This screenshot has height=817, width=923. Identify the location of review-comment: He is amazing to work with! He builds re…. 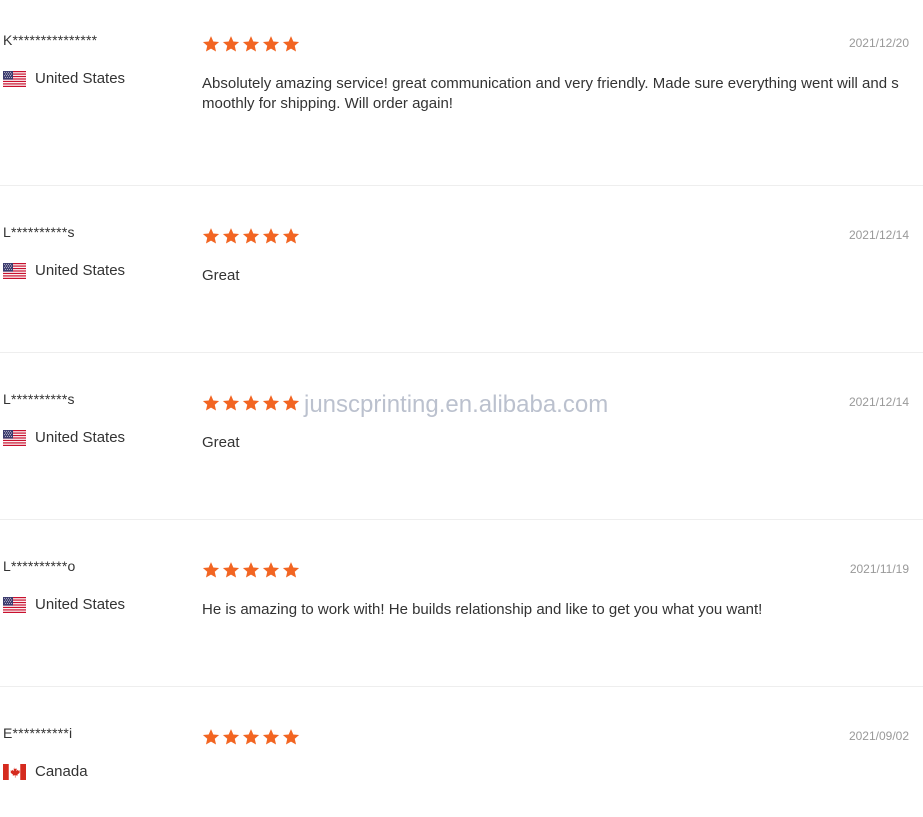
(482, 609).